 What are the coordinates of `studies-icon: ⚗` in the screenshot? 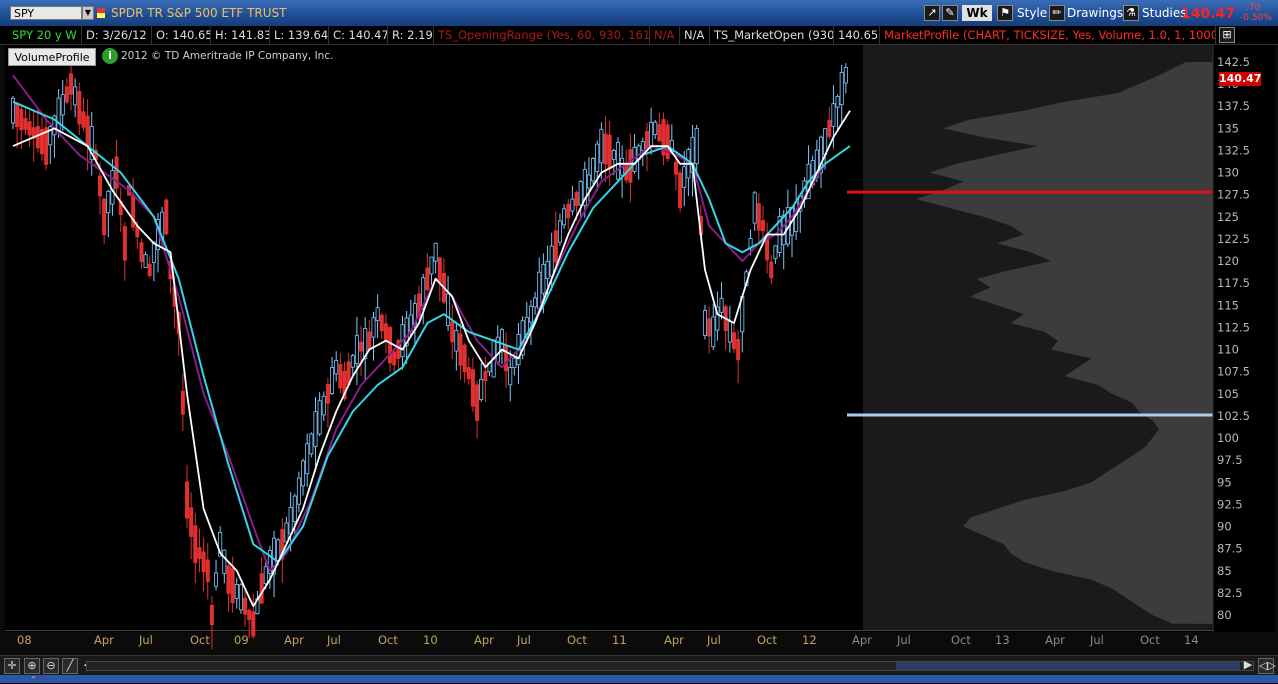 It's located at (1131, 13).